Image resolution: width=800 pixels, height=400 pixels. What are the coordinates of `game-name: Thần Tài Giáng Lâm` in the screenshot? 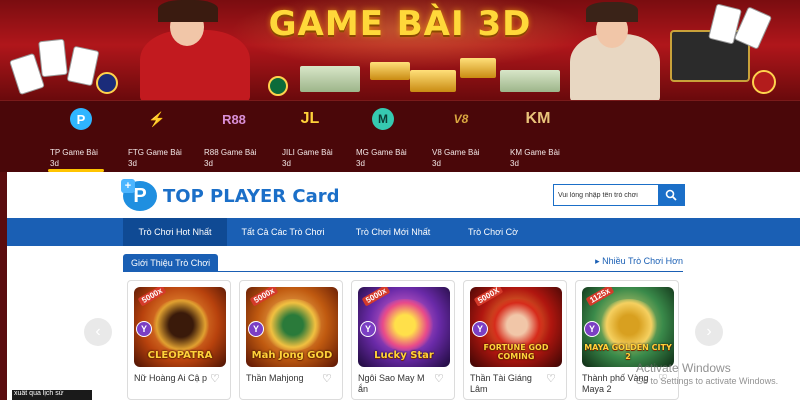 It's located at (508, 384).